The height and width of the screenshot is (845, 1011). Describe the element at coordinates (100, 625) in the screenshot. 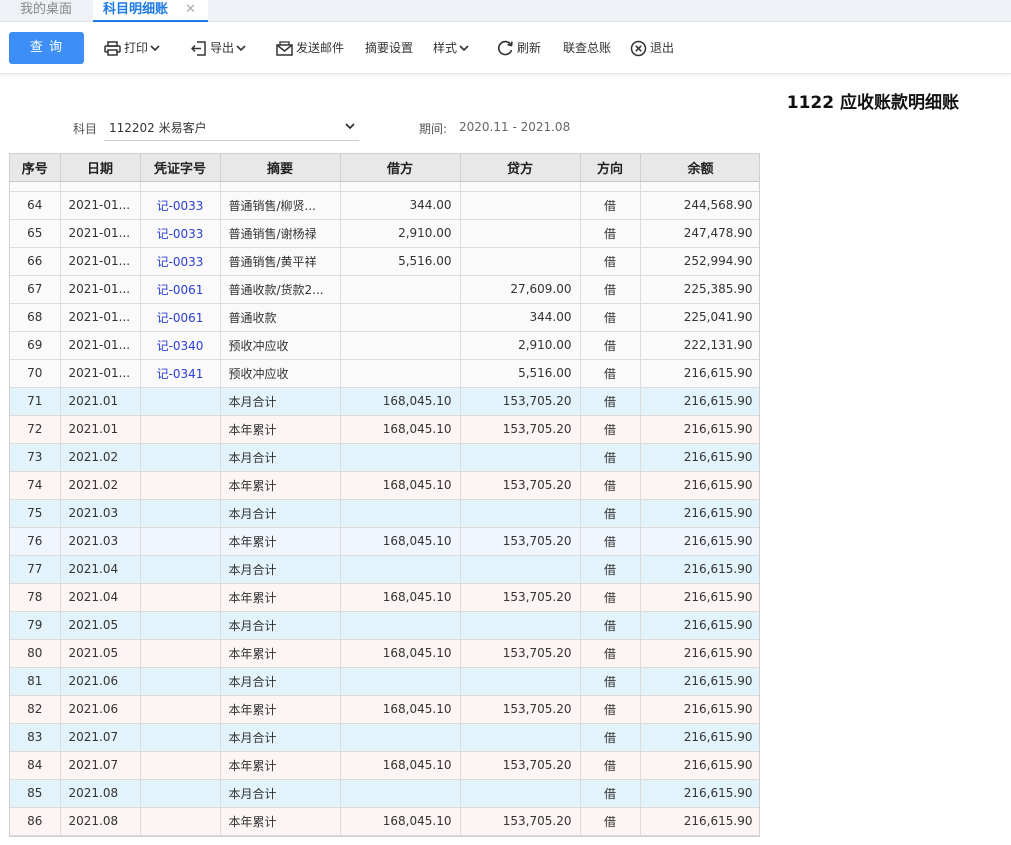

I see `cell-date: 2021.05` at that location.